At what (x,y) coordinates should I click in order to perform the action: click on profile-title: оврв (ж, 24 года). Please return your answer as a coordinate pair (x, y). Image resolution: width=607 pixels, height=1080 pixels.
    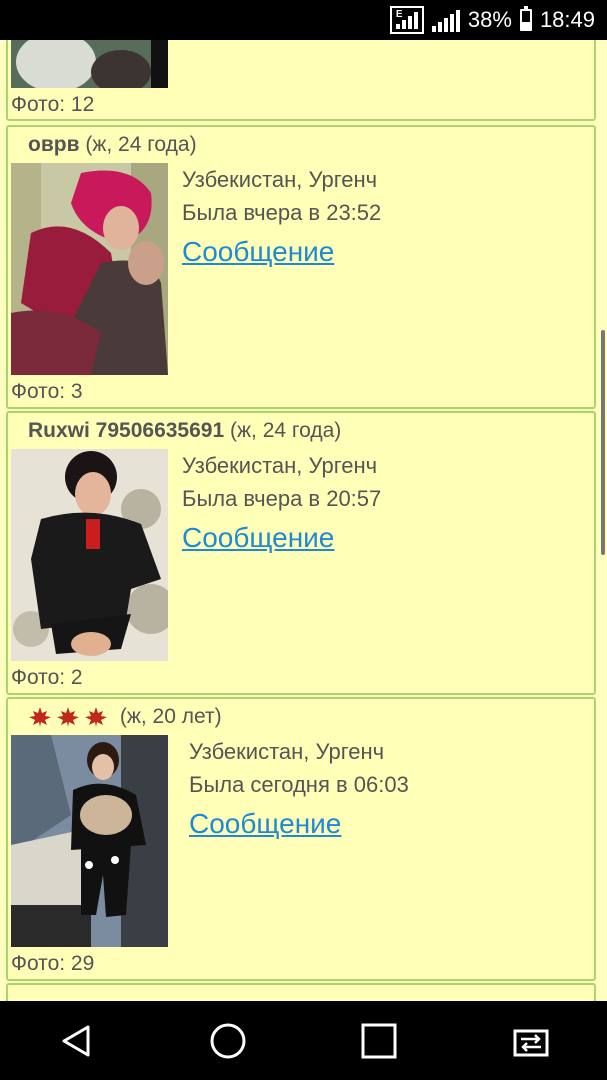
    Looking at the image, I should click on (112, 145).